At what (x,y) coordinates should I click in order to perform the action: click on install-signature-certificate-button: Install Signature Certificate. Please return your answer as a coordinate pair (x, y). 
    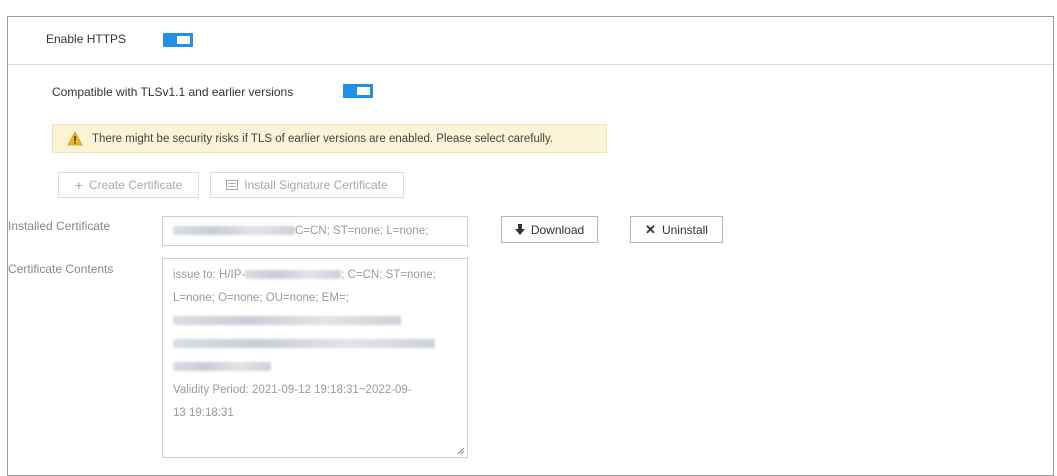
    Looking at the image, I should click on (307, 185).